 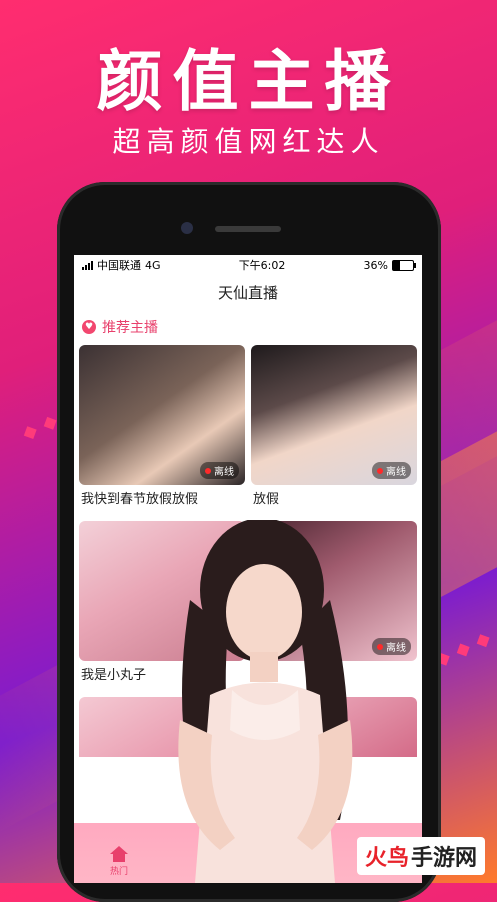 I want to click on battery-icon, so click(x=404, y=265).